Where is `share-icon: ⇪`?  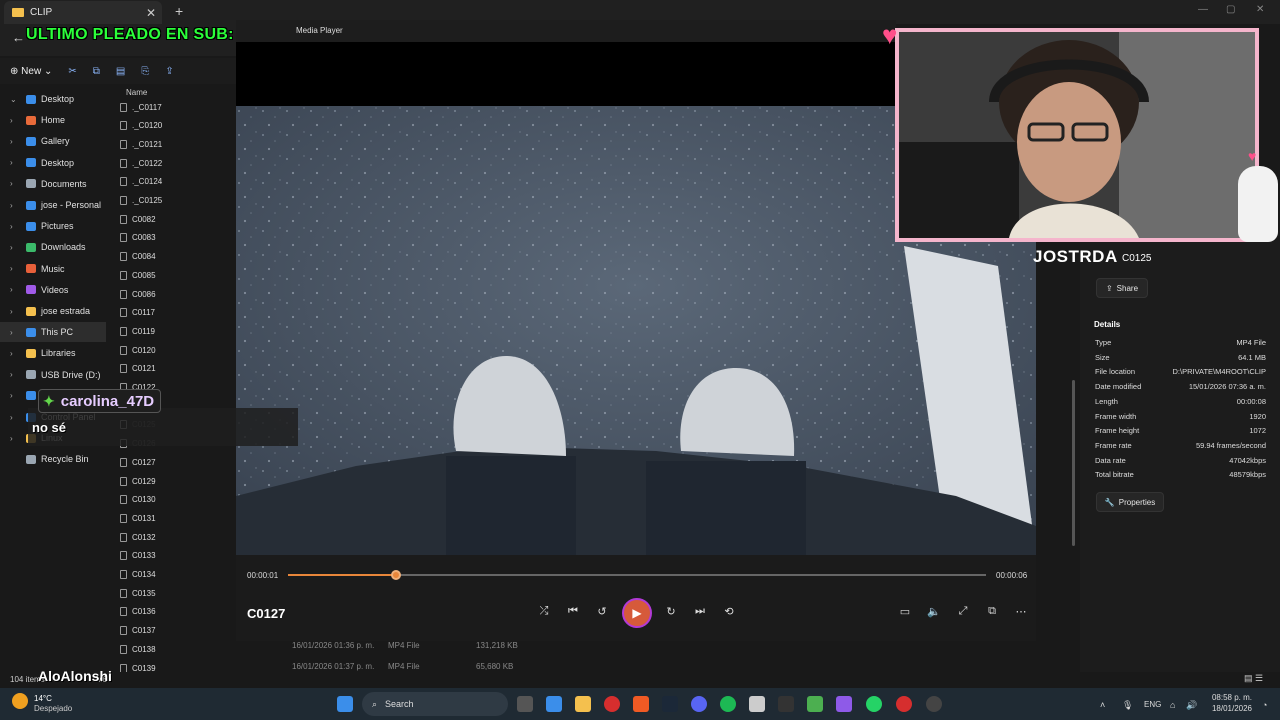
share-icon: ⇪ is located at coordinates (169, 71).